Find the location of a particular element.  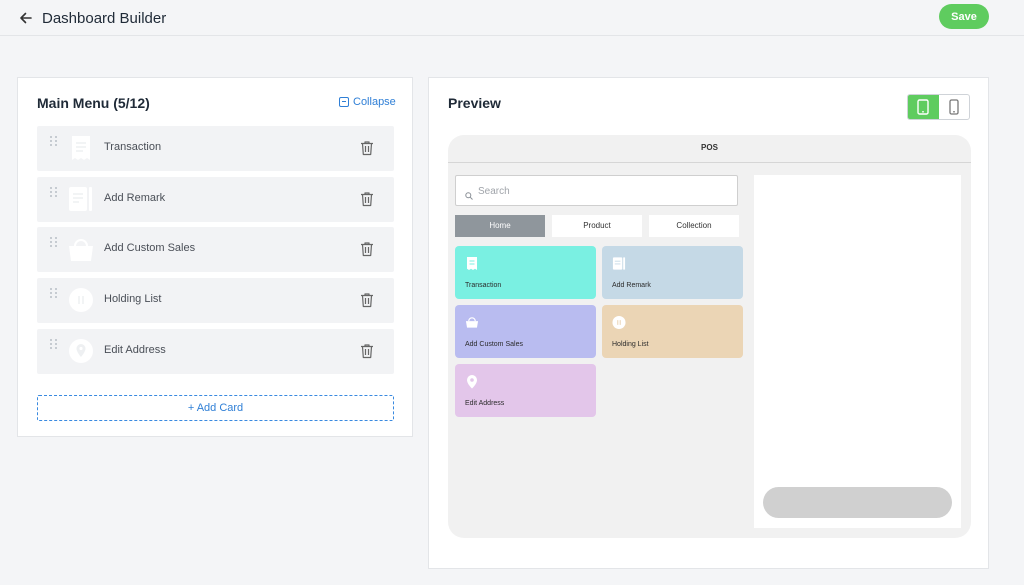

tab-product: Product is located at coordinates (597, 226).